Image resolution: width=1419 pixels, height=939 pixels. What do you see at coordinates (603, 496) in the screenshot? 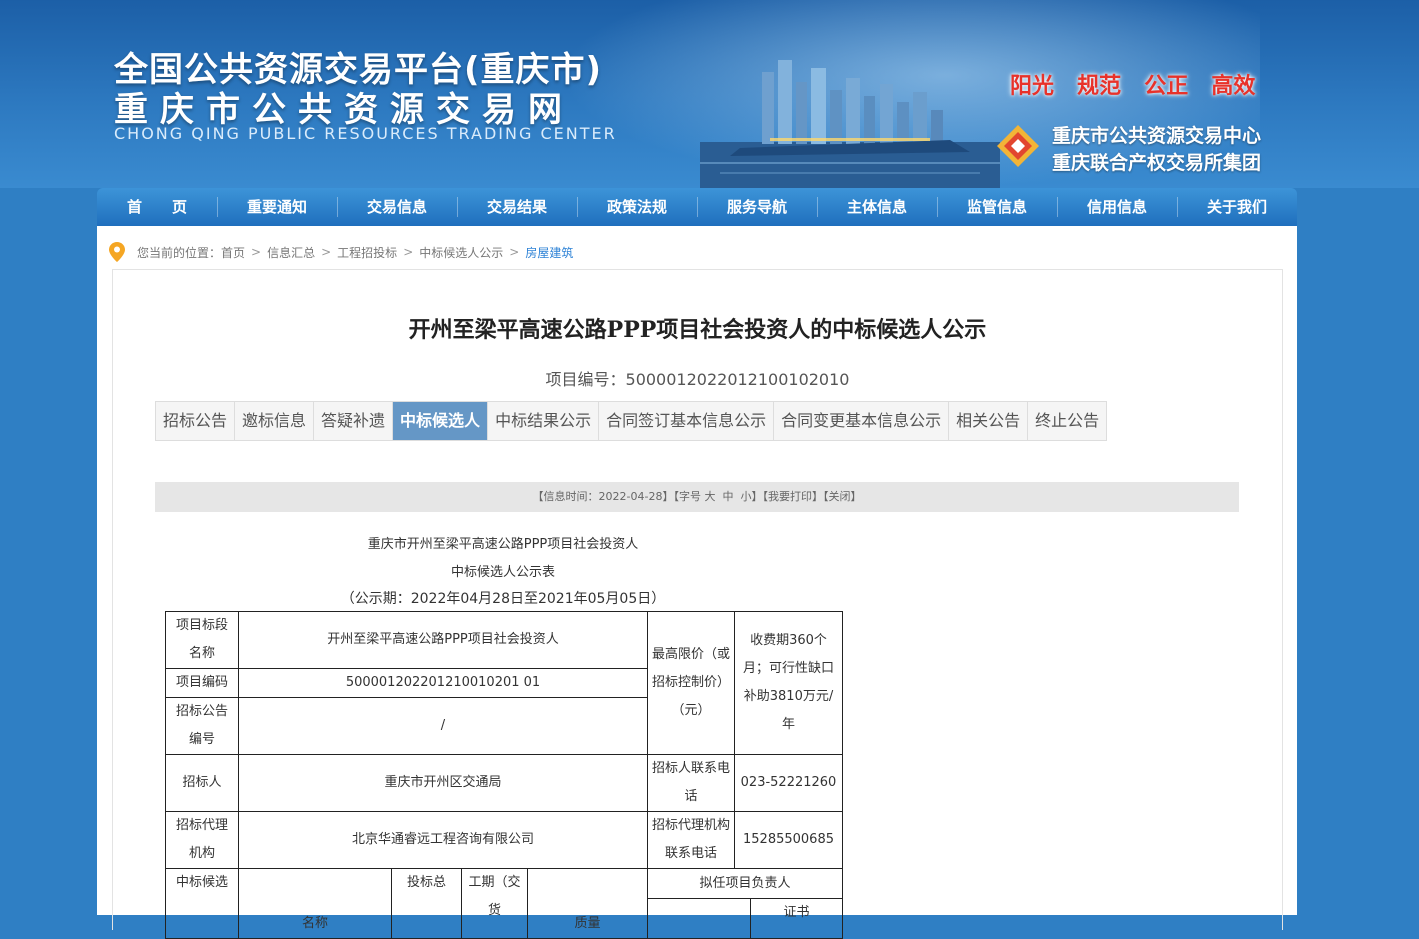
I see `info-time: 【信息时间：2022-04-28】` at bounding box center [603, 496].